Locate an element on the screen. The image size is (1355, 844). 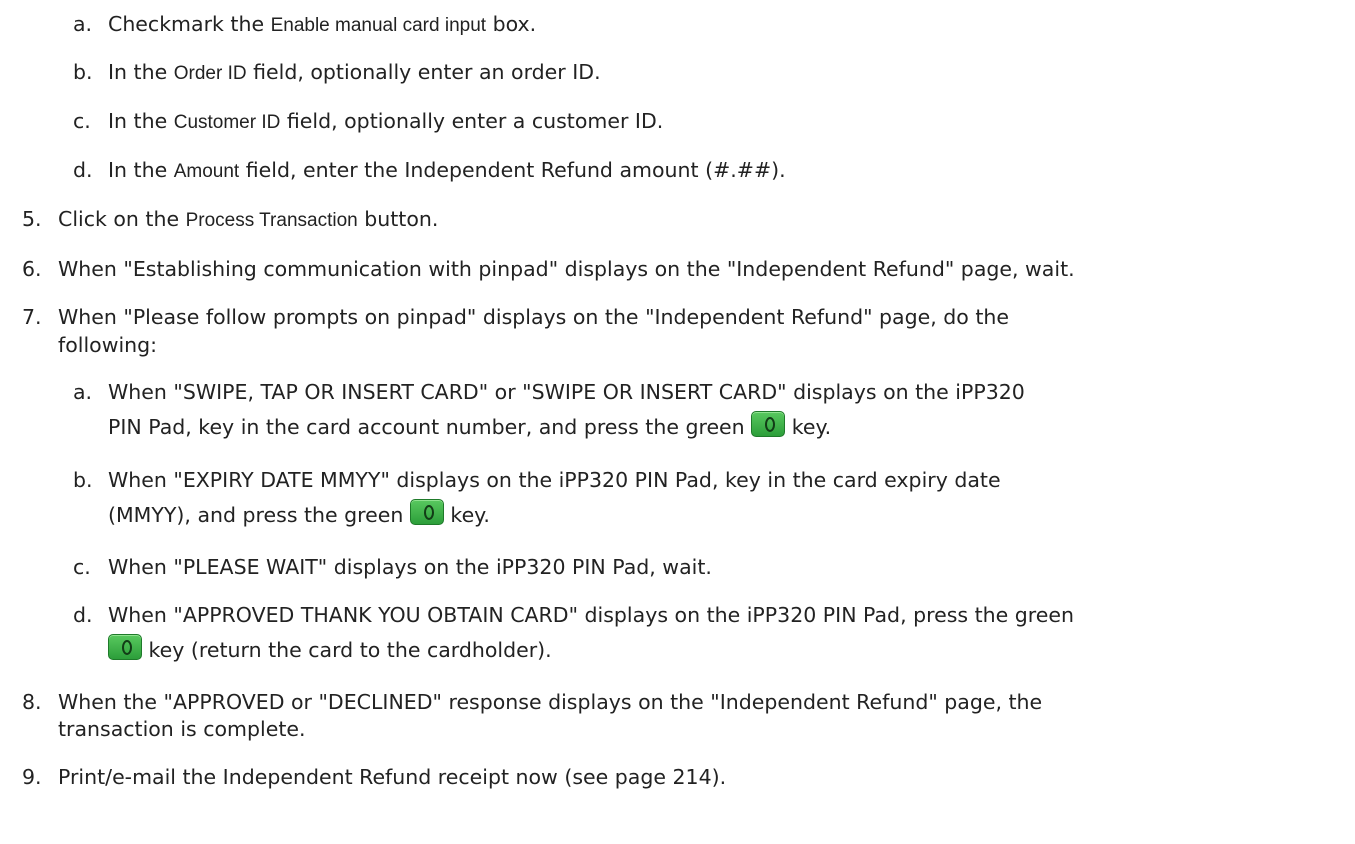
step-marker: 9. is located at coordinates (32, 777).